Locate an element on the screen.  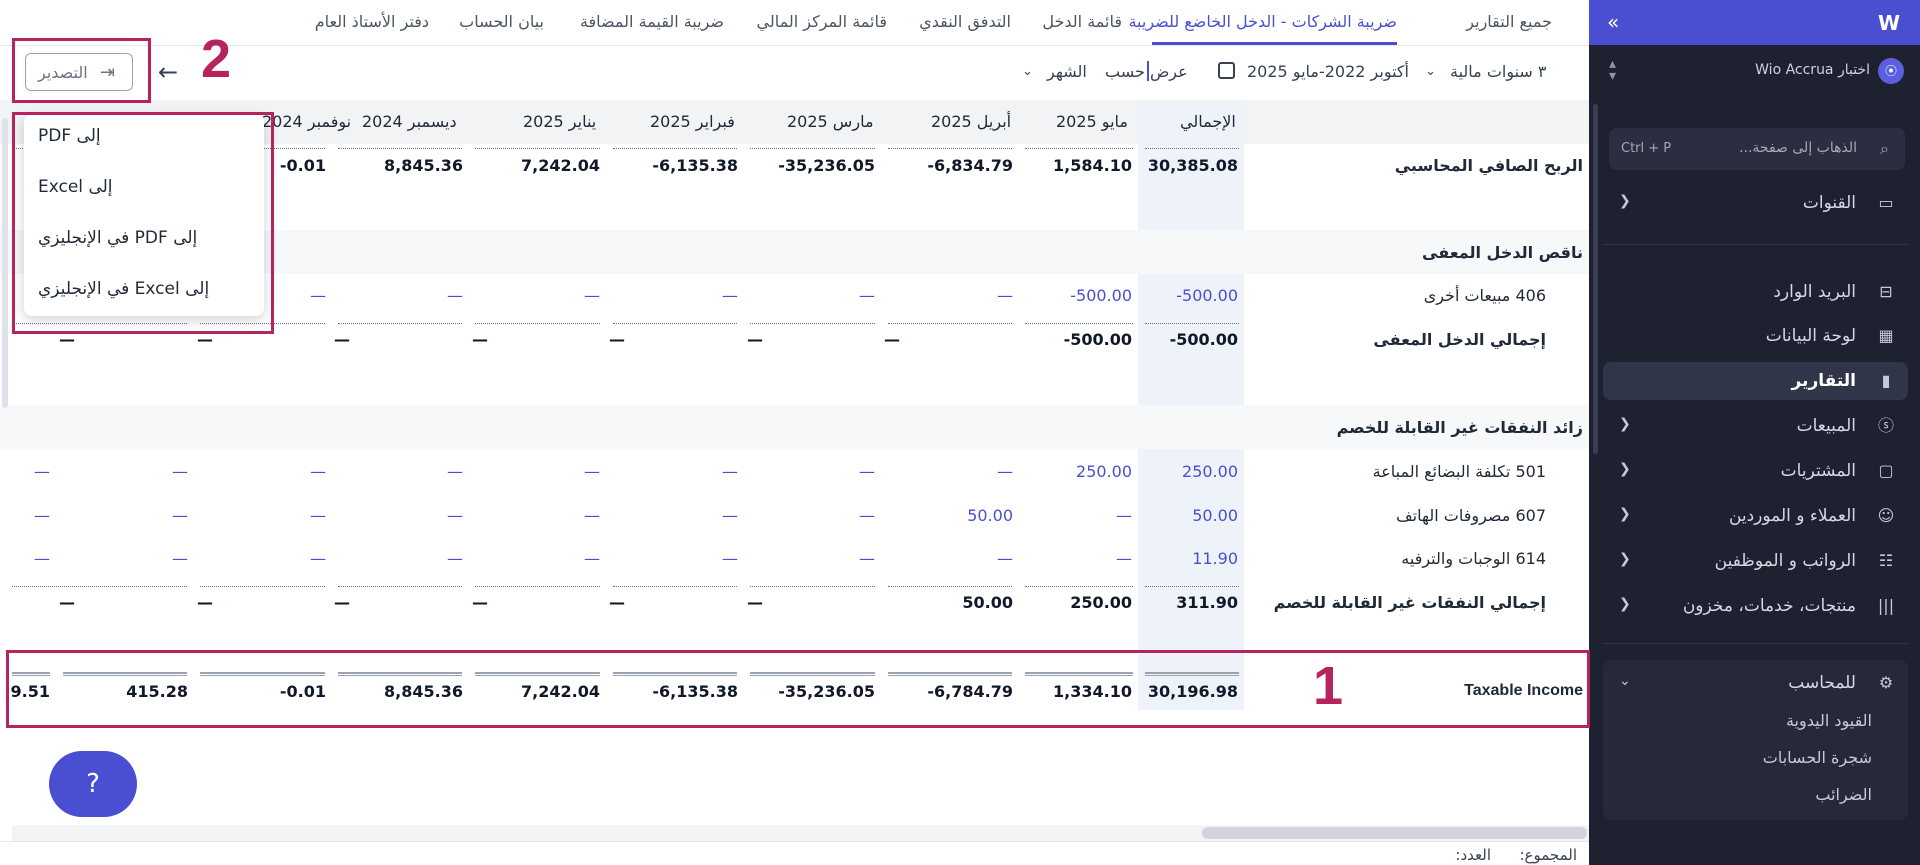
sidebar-scrollbar is located at coordinates (1595, 279).